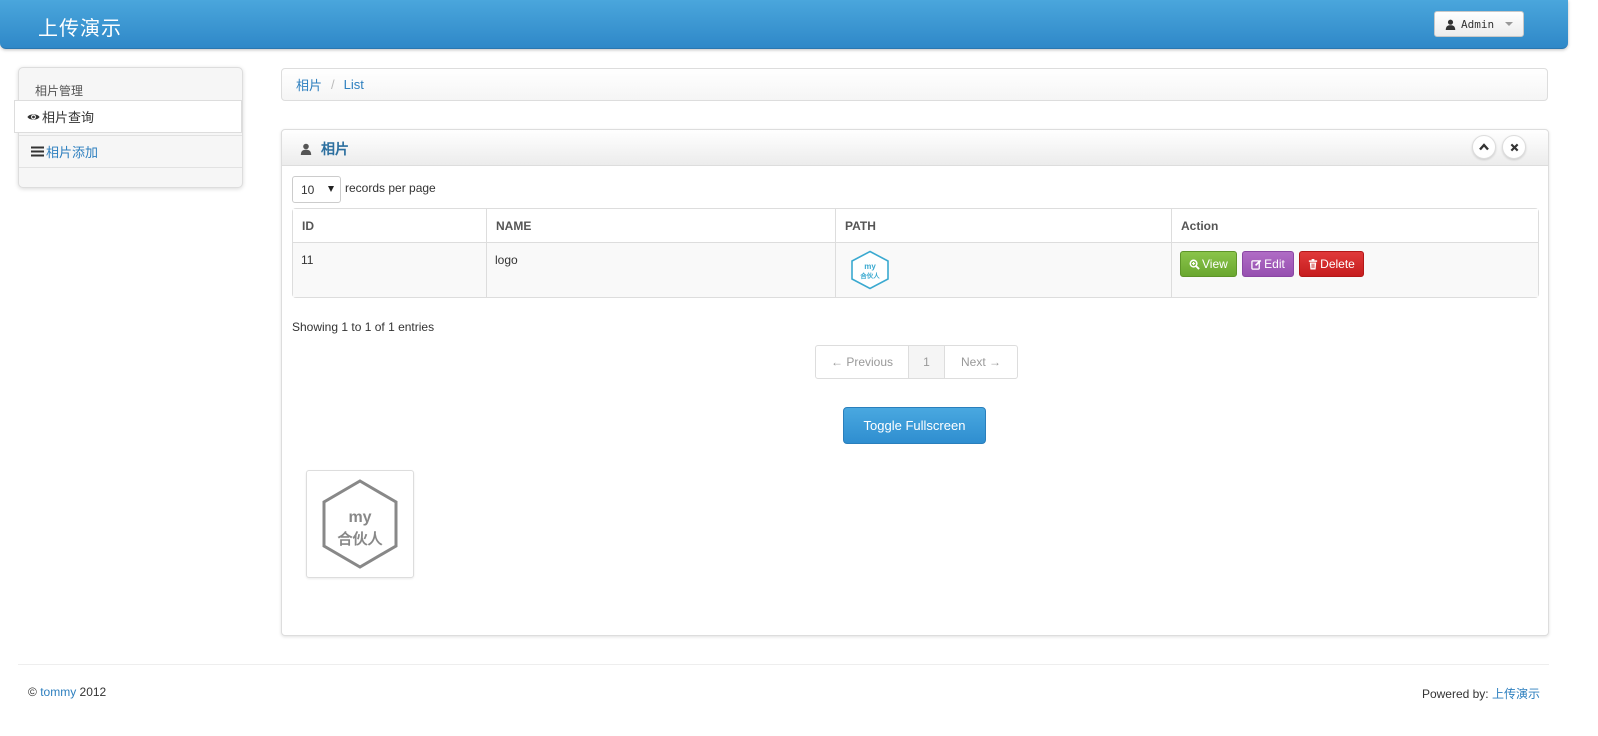  I want to click on photo-thumbnail-small: my 合伙人, so click(870, 270).